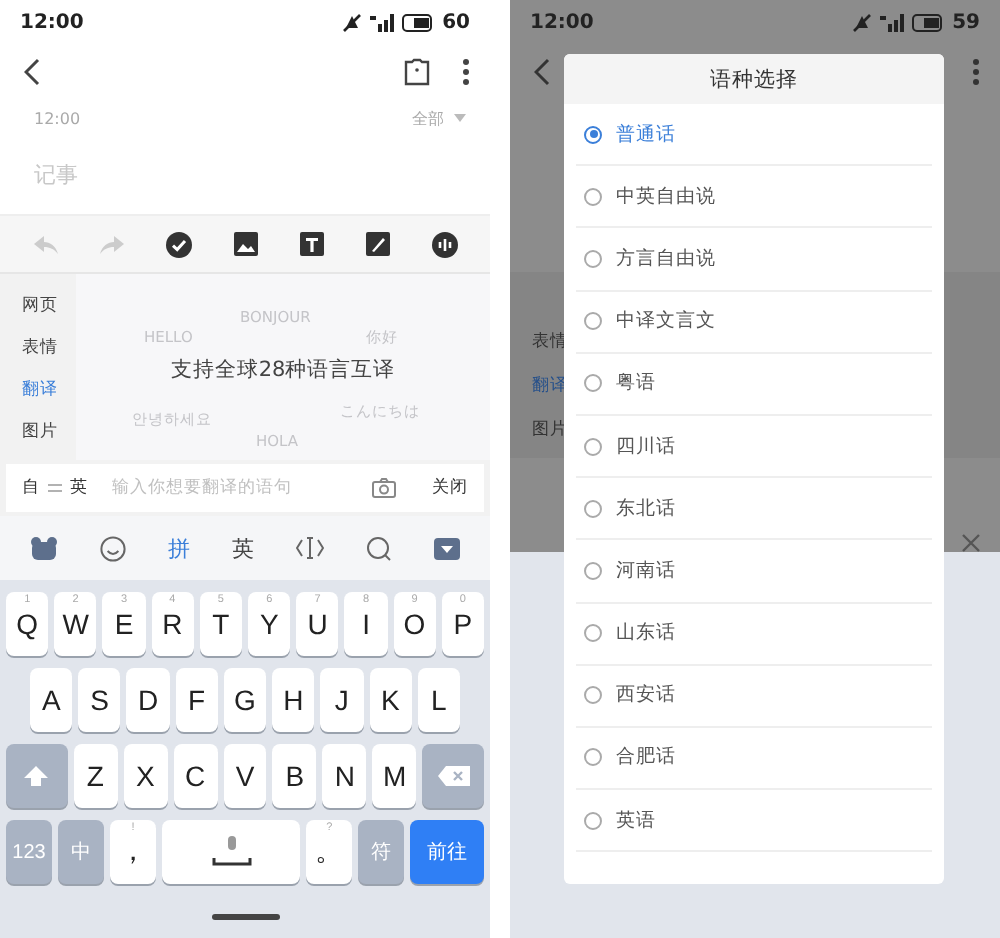 The height and width of the screenshot is (938, 1000). Describe the element at coordinates (49, 306) in the screenshot. I see `panel-tab: 网页` at that location.